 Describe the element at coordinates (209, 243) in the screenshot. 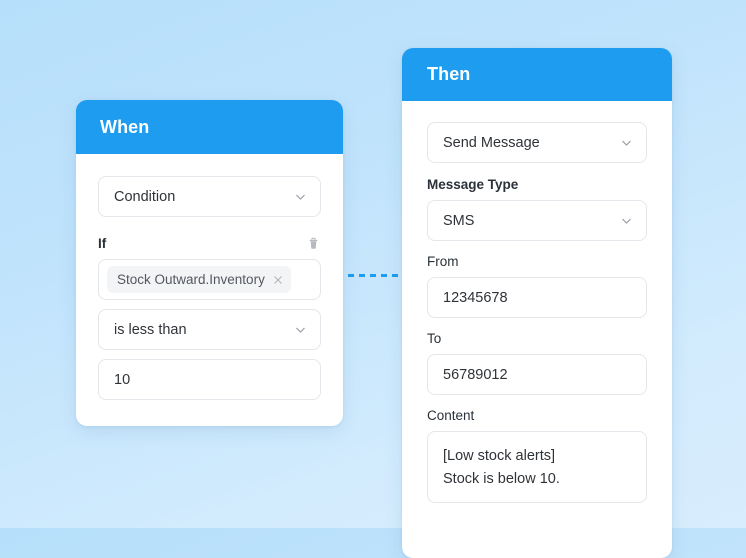

I see `if-row: If` at that location.